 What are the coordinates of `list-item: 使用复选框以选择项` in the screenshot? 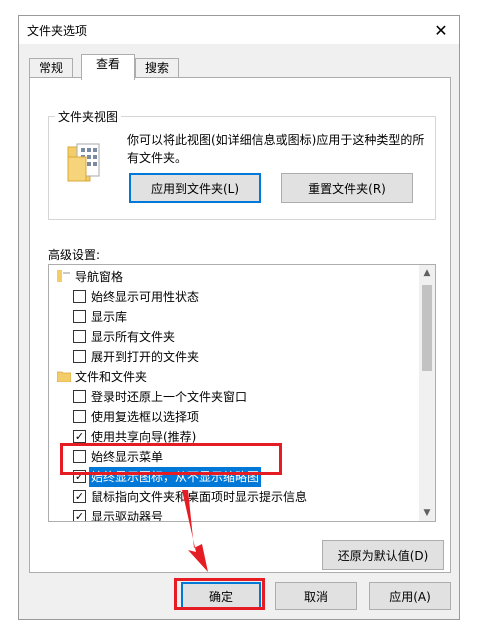 It's located at (235, 417).